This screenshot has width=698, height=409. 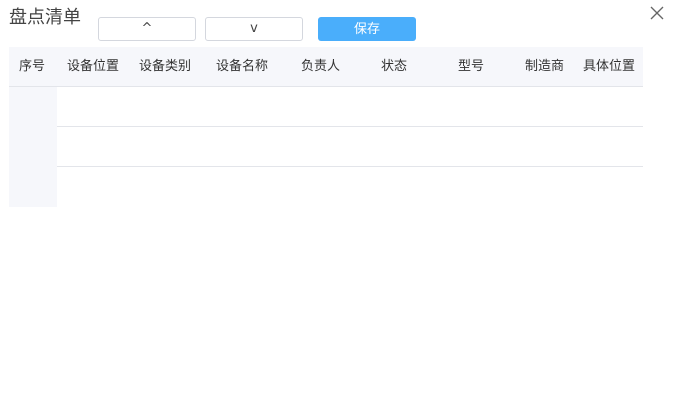 I want to click on column-header-exact-location: 具体位置, so click(x=609, y=66).